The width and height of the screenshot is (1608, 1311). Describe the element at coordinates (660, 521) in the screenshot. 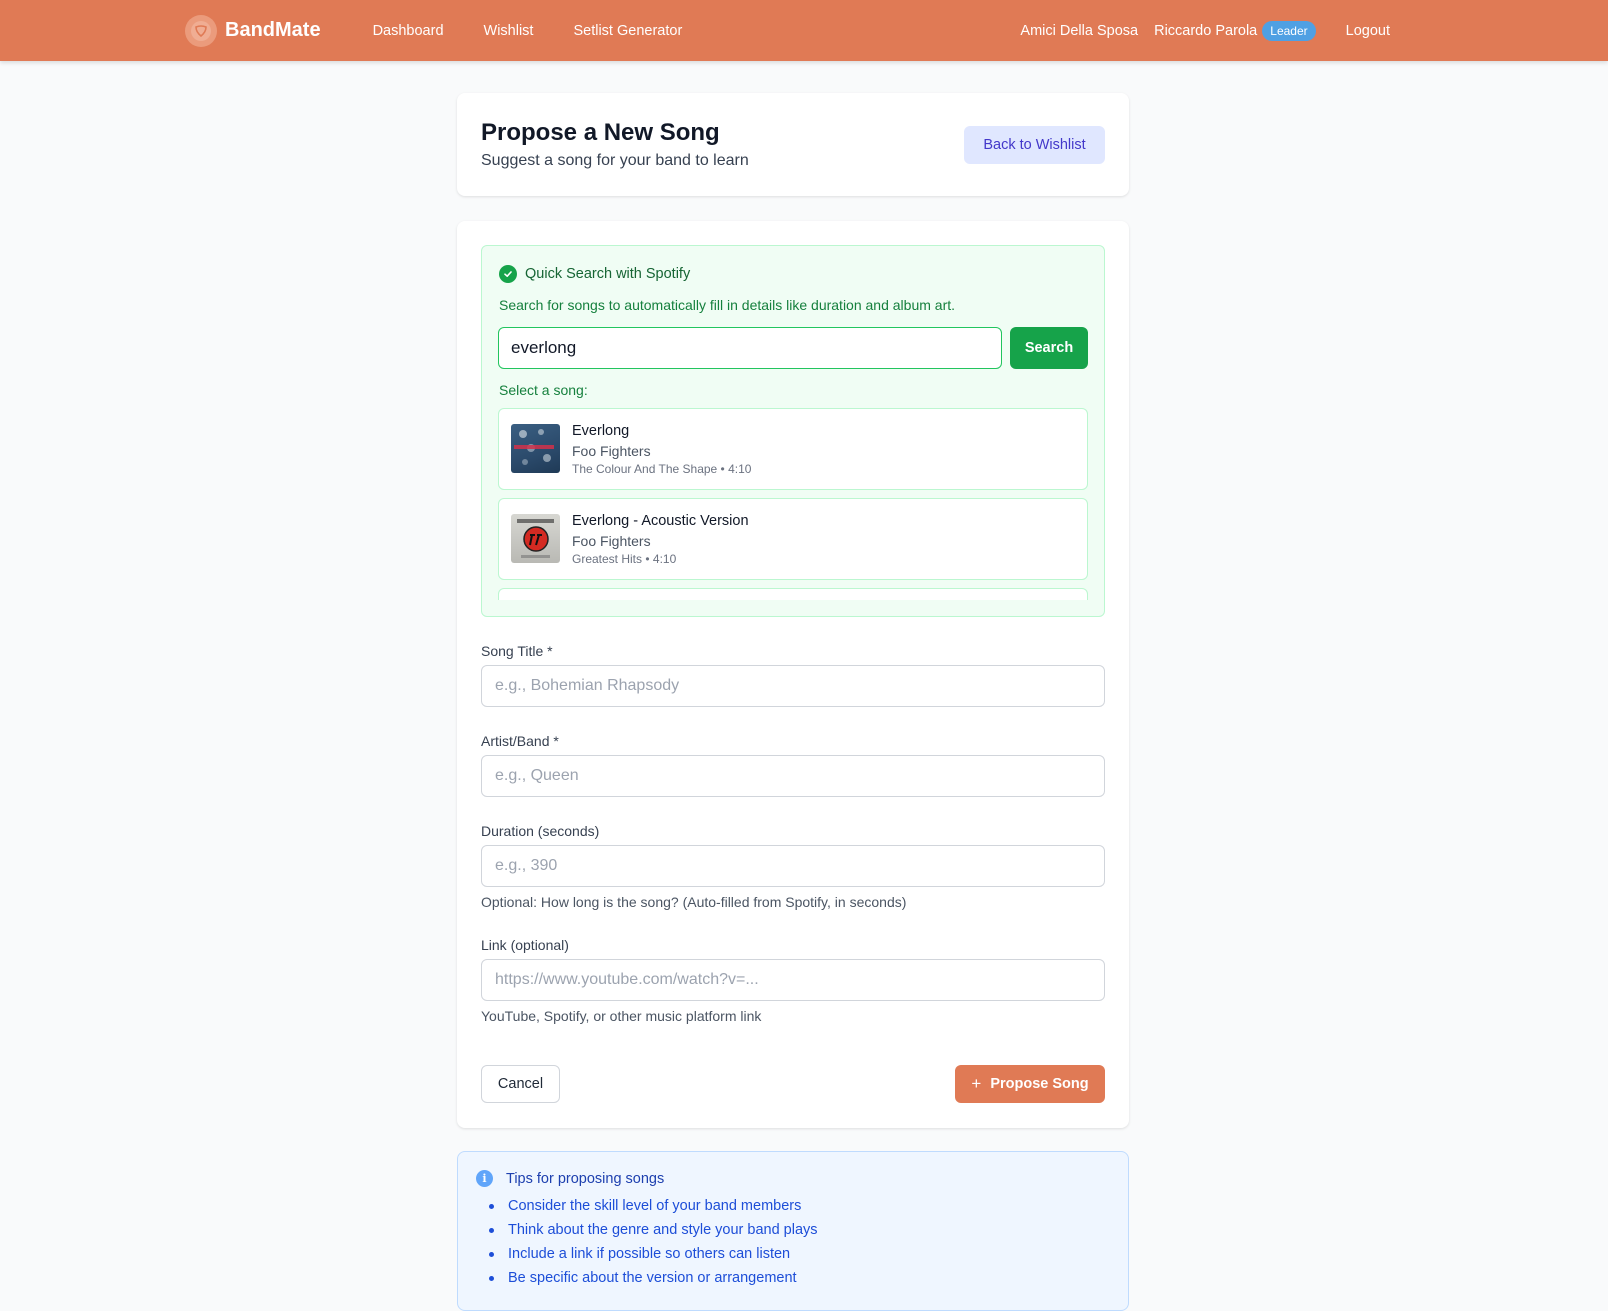

I see `result-title: Everlong - Acoustic Version` at that location.